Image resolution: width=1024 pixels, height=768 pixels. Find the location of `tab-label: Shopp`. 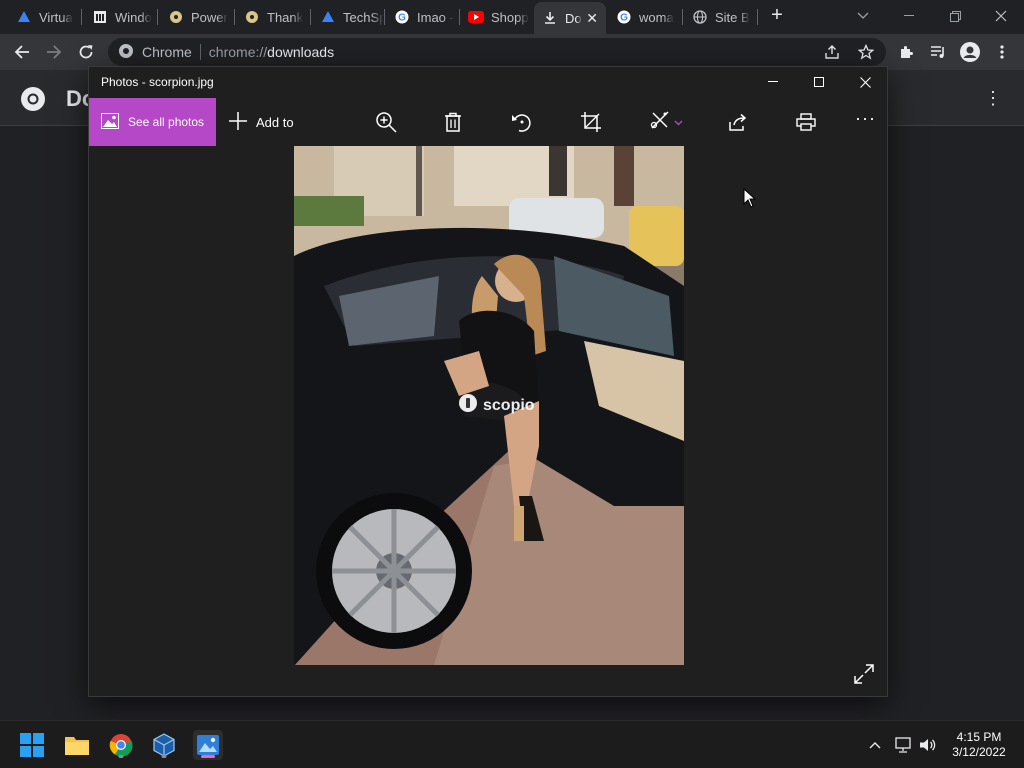

tab-label: Shopp is located at coordinates (510, 17).